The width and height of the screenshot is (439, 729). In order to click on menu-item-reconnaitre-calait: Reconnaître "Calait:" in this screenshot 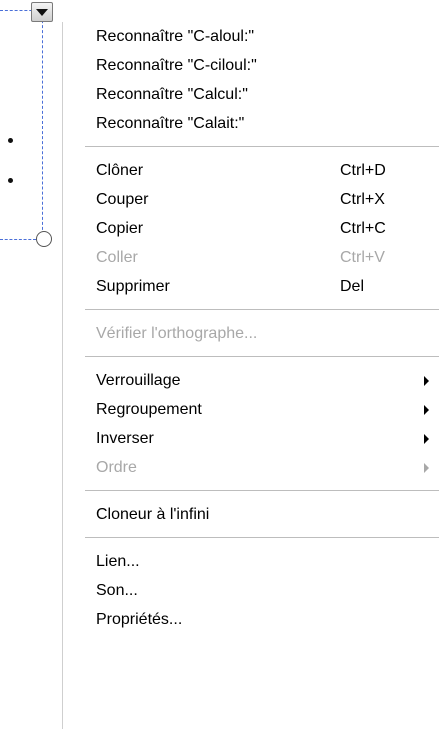, I will do `click(251, 123)`.